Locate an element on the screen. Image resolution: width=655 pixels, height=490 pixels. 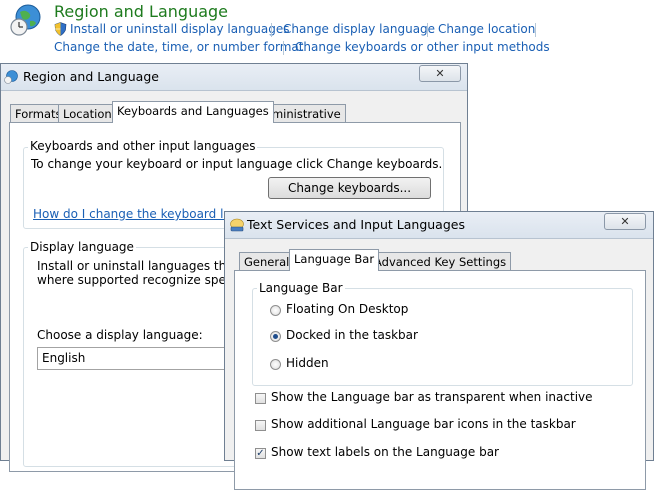
show-text-labels-label: Show text labels on the Language bar is located at coordinates (385, 452).